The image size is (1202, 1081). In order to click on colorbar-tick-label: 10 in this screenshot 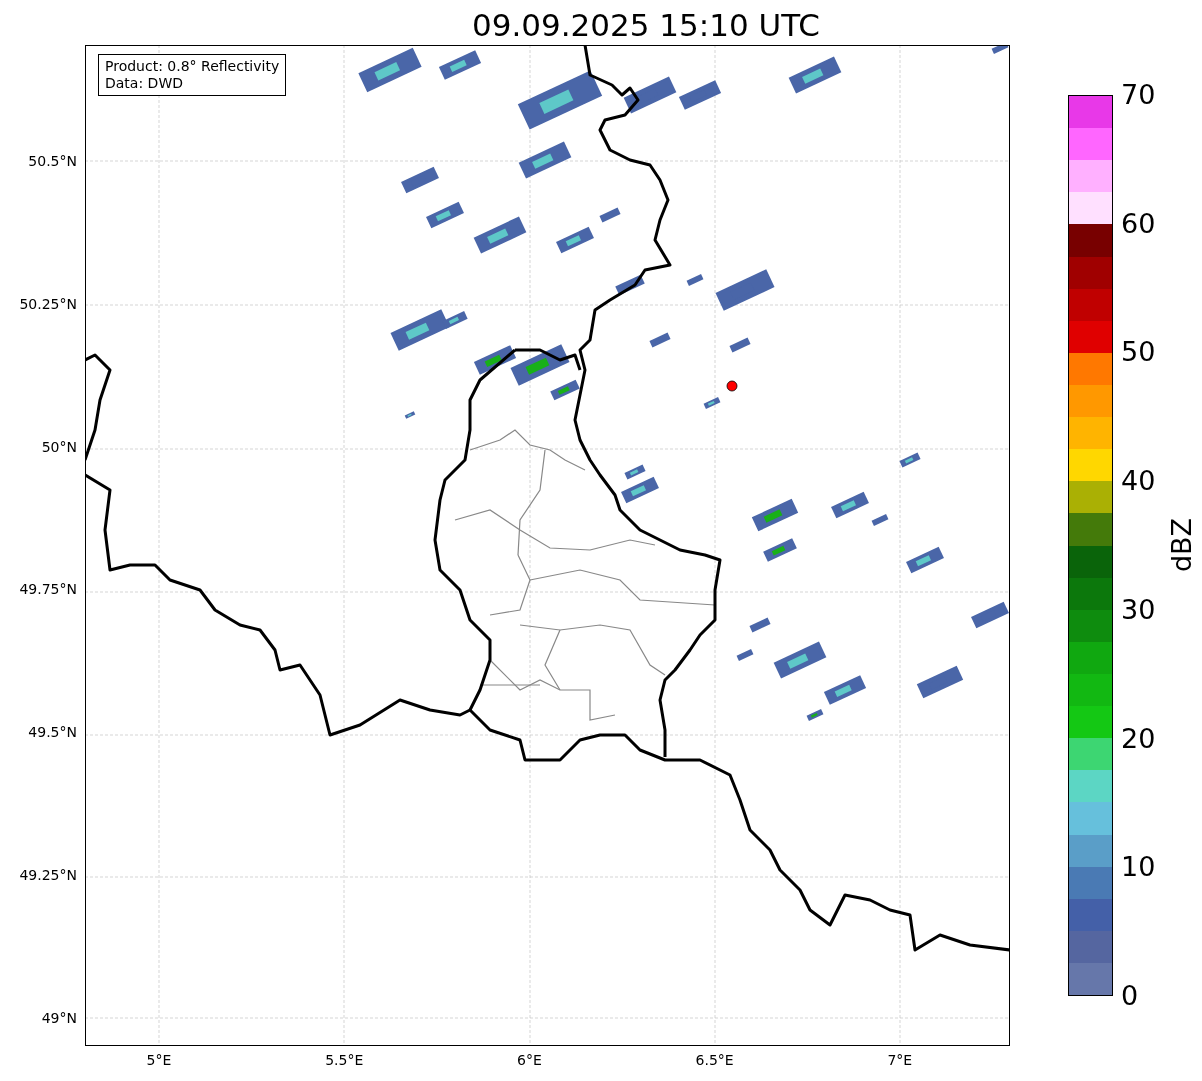, I will do `click(1138, 867)`.